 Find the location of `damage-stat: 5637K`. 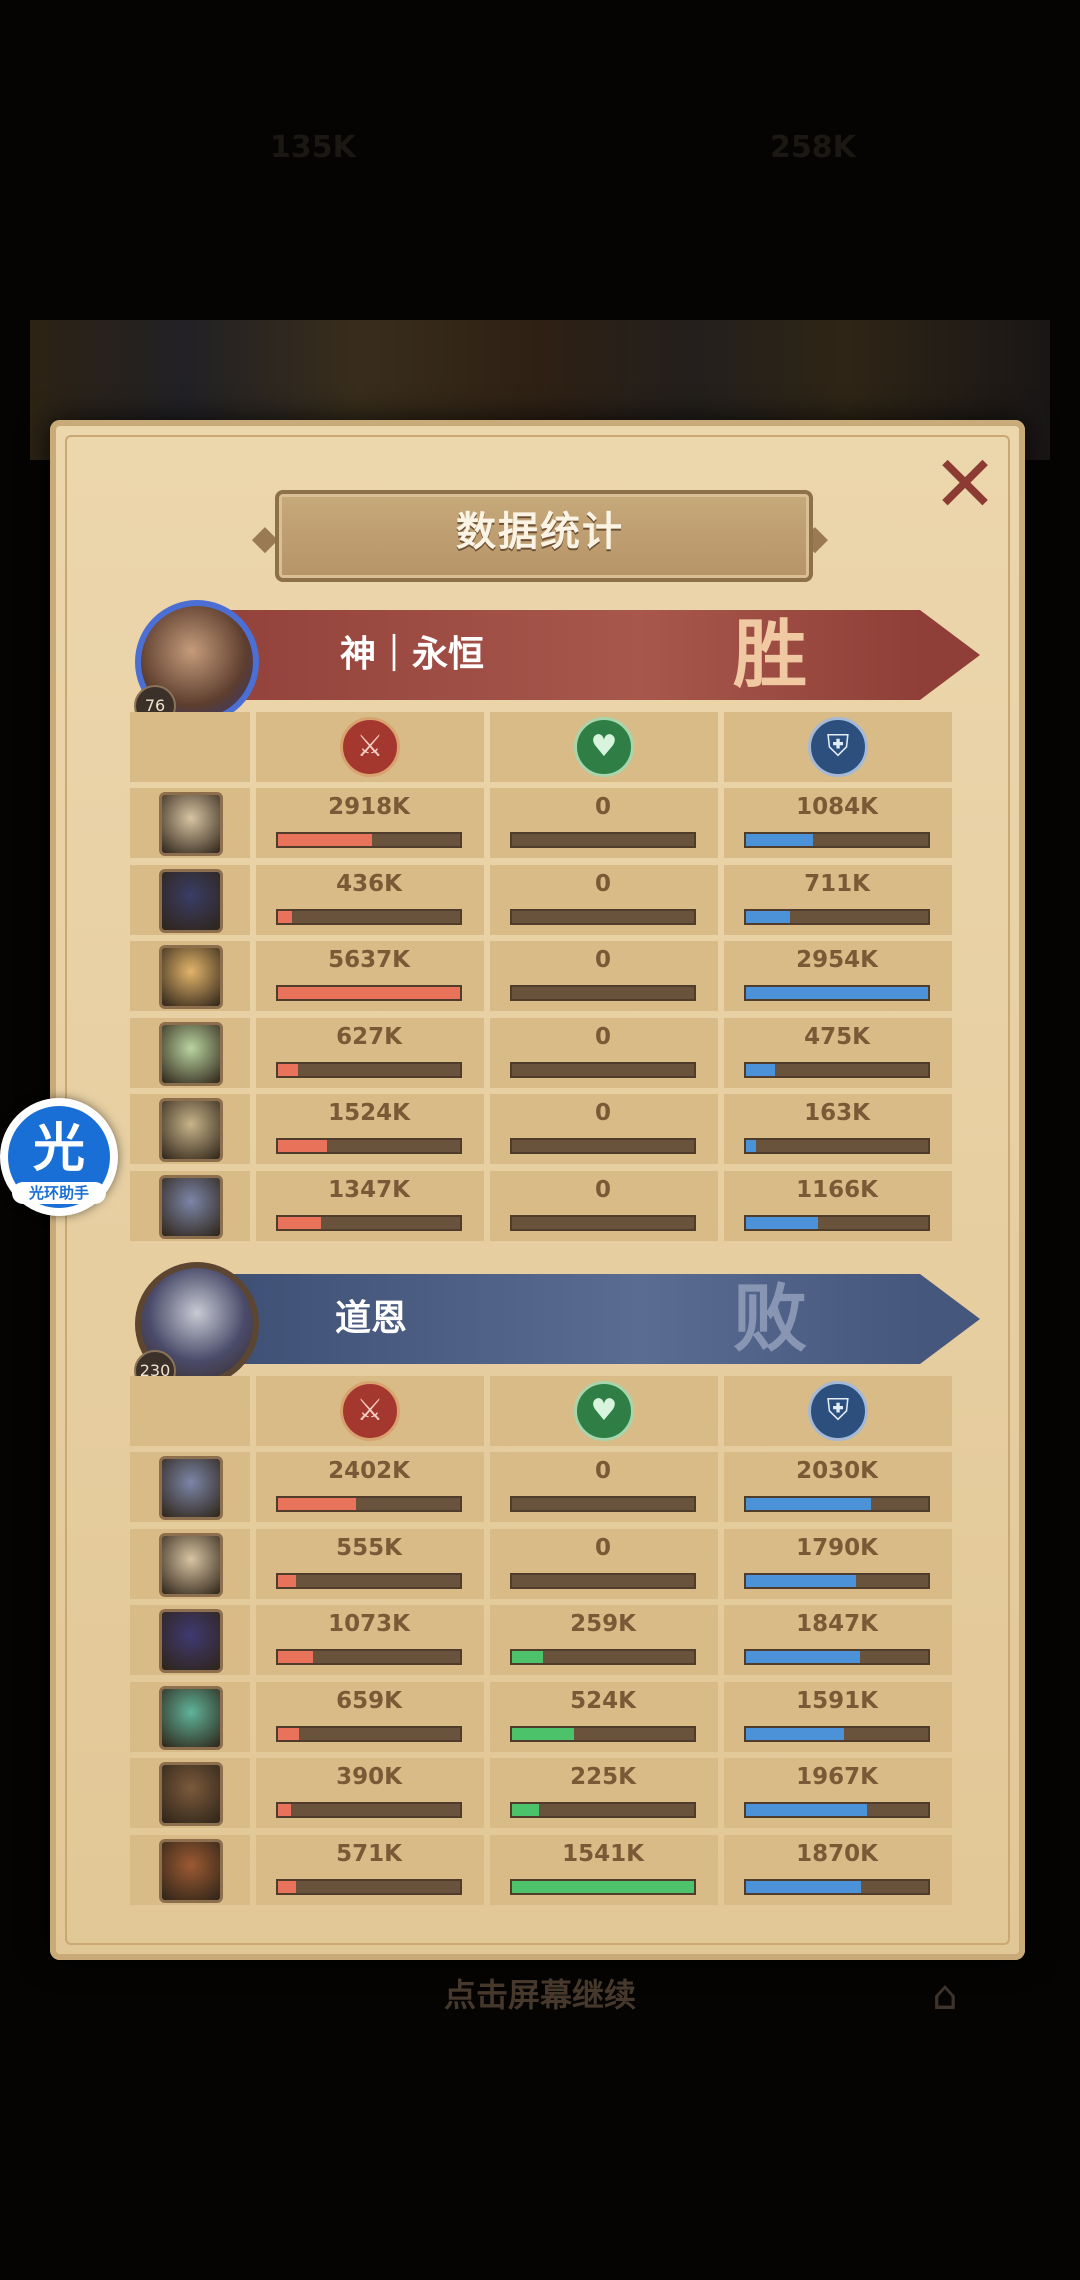

damage-stat: 5637K is located at coordinates (369, 981).